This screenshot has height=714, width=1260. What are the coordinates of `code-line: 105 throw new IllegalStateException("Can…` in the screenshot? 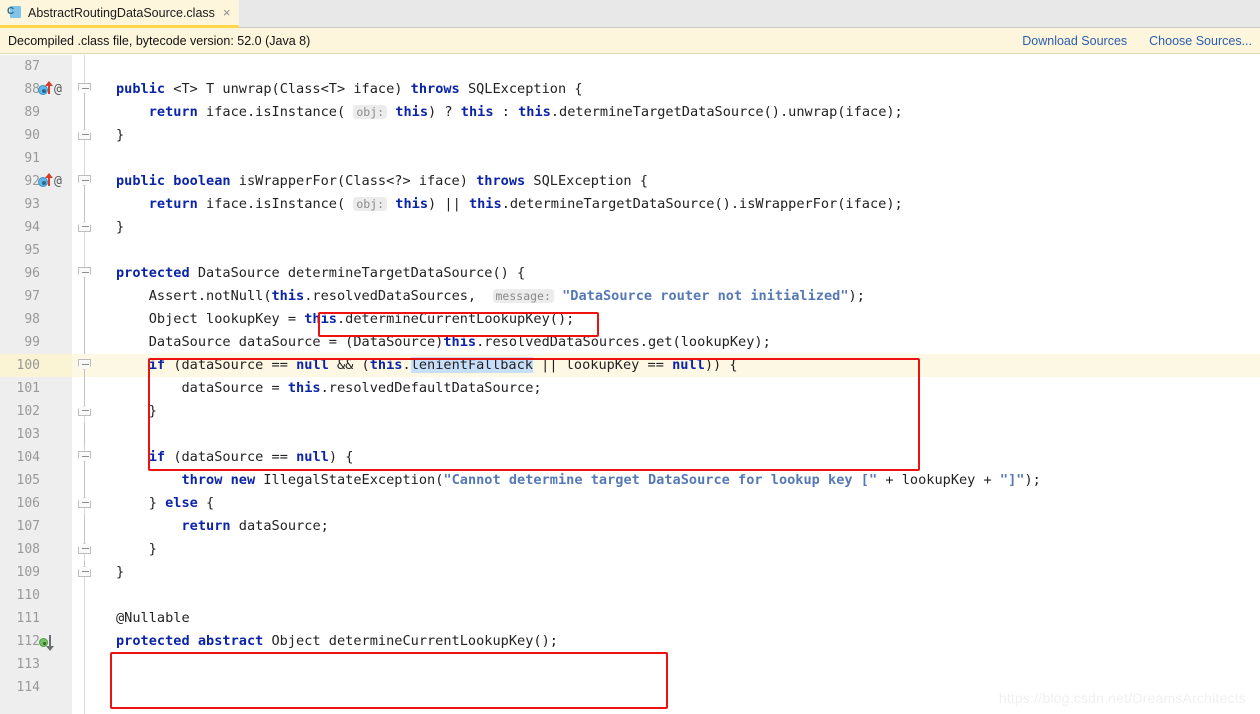 It's located at (630, 480).